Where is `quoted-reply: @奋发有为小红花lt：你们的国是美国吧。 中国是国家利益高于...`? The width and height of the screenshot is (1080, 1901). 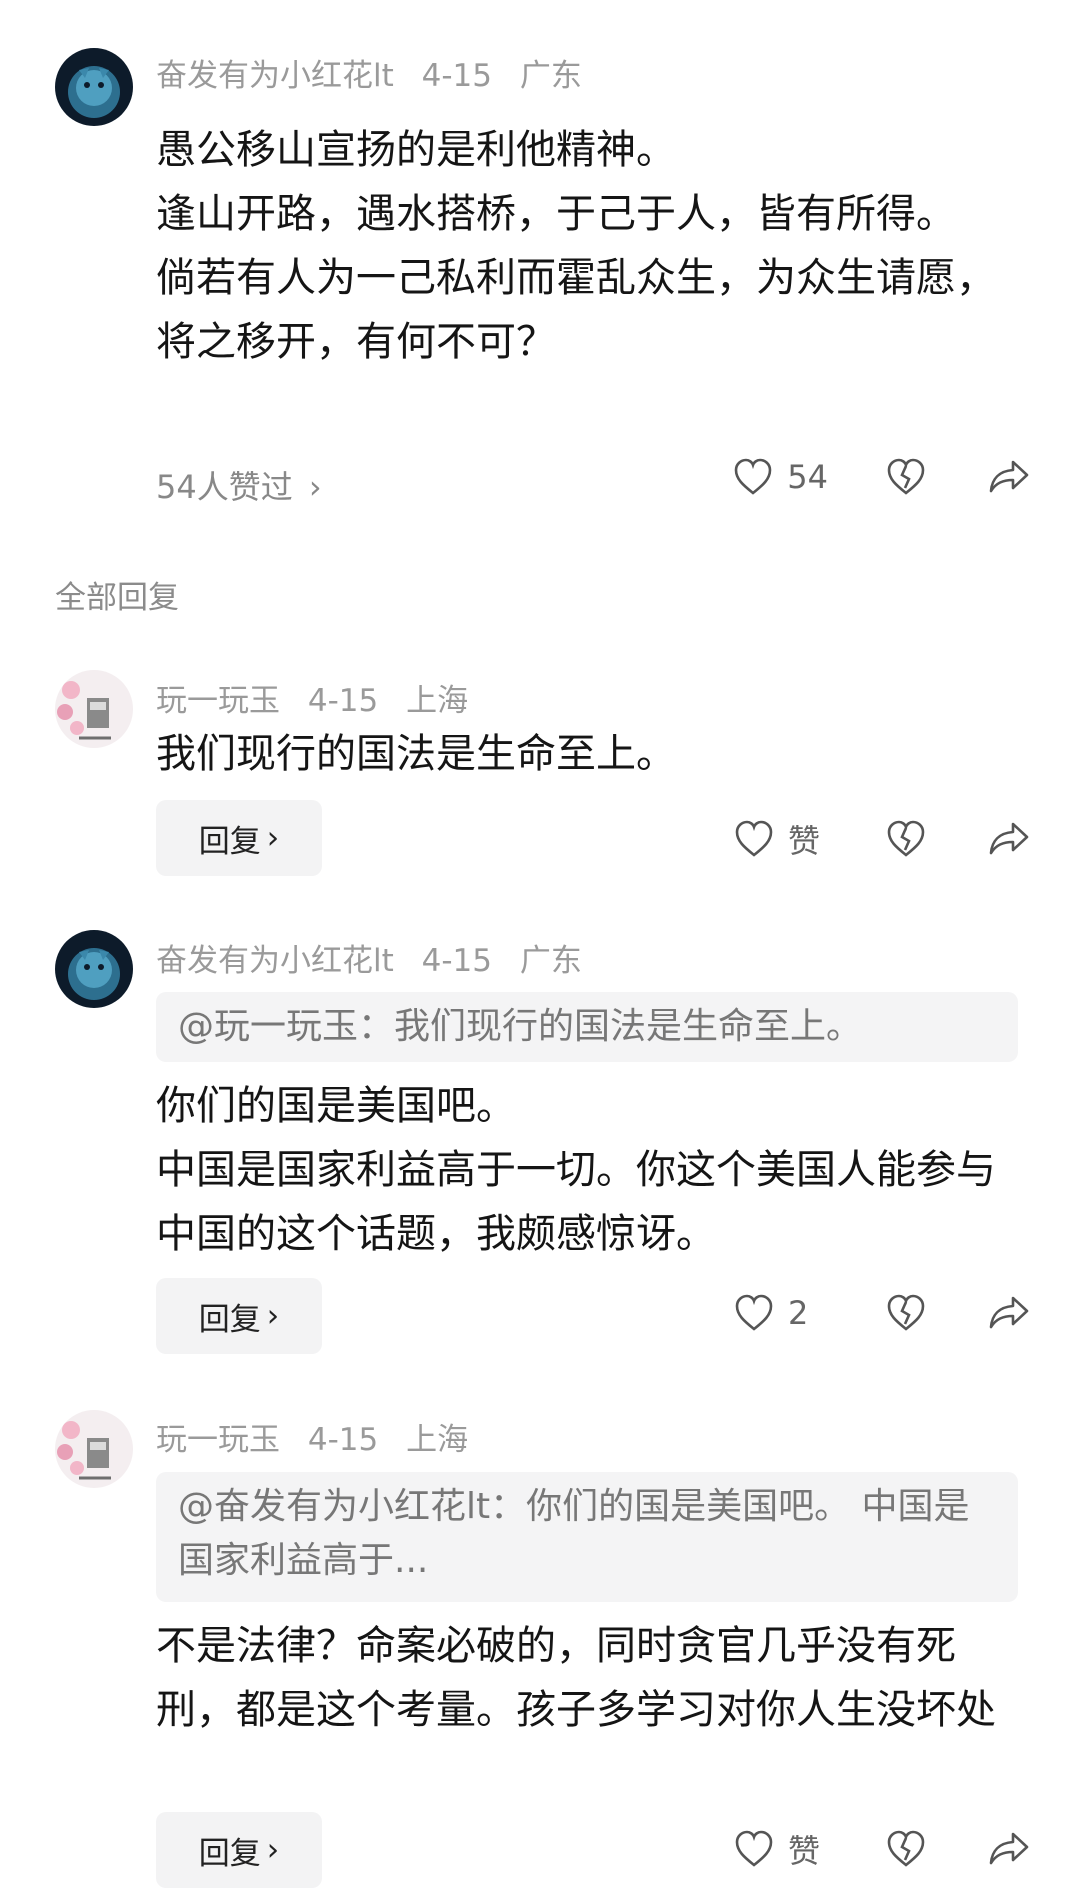
quoted-reply: @奋发有为小红花lt：你们的国是美国吧。 中国是国家利益高于... is located at coordinates (587, 1537).